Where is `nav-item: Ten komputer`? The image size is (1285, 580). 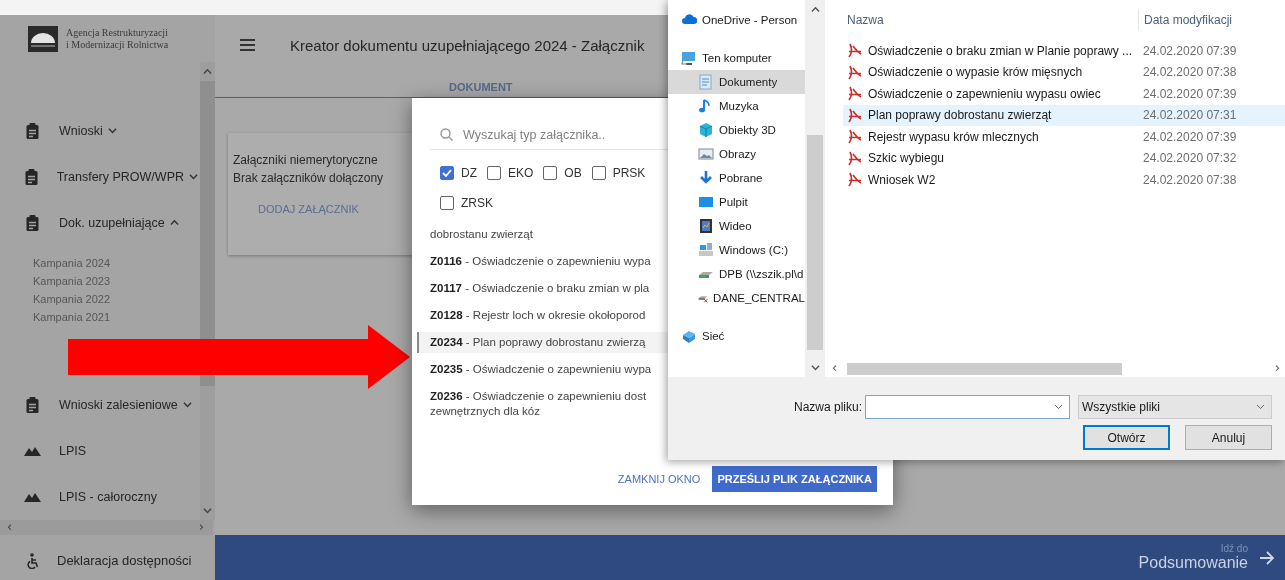
nav-item: Ten komputer is located at coordinates (736, 58).